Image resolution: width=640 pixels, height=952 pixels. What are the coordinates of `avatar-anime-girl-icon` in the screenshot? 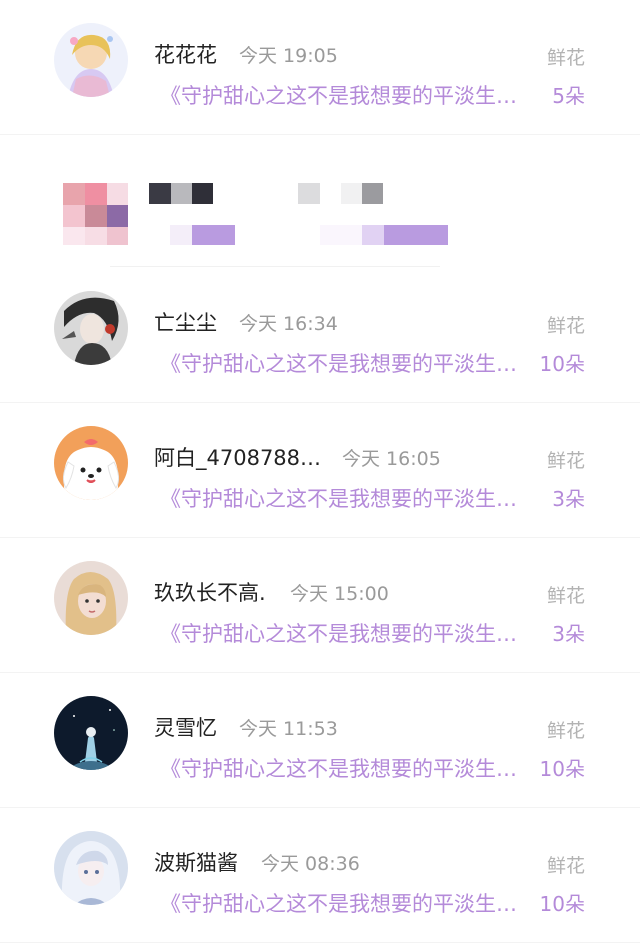 It's located at (91, 60).